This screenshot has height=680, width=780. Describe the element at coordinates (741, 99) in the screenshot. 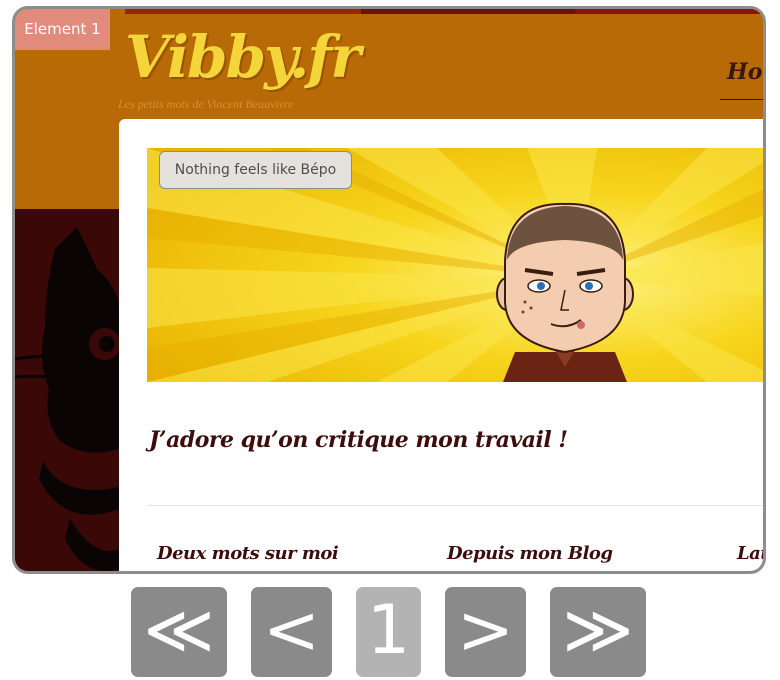

I see `nav-underline` at that location.